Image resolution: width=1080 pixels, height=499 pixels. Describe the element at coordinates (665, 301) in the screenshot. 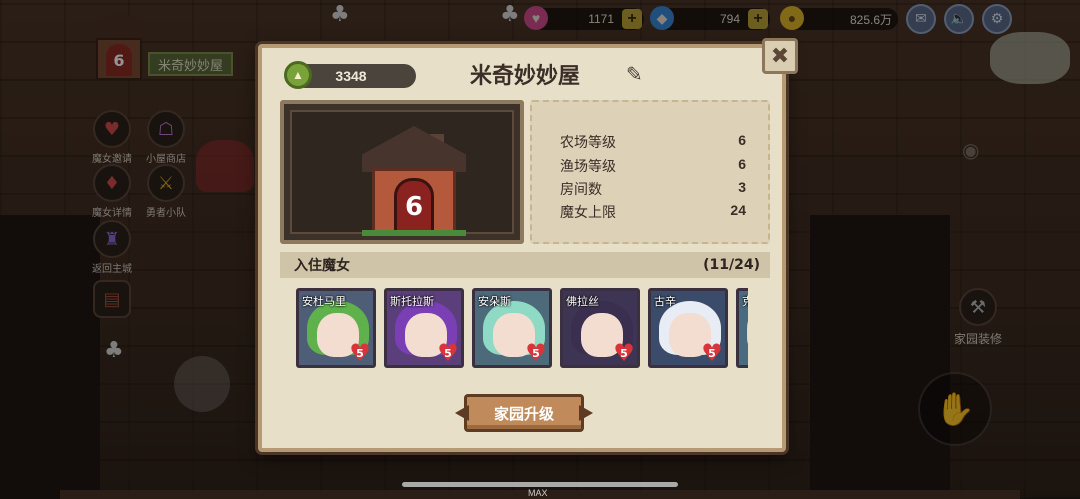

I see `resident-name: 古辛` at that location.